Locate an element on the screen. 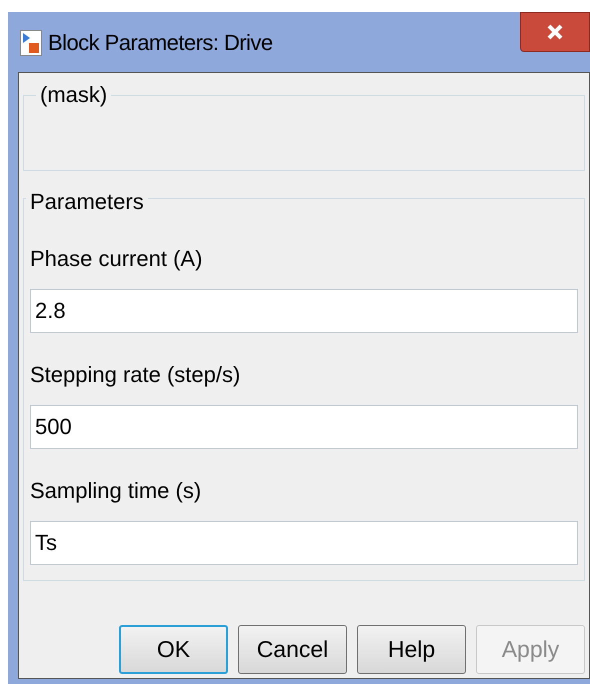  field-label: Phase current (A) is located at coordinates (117, 258).